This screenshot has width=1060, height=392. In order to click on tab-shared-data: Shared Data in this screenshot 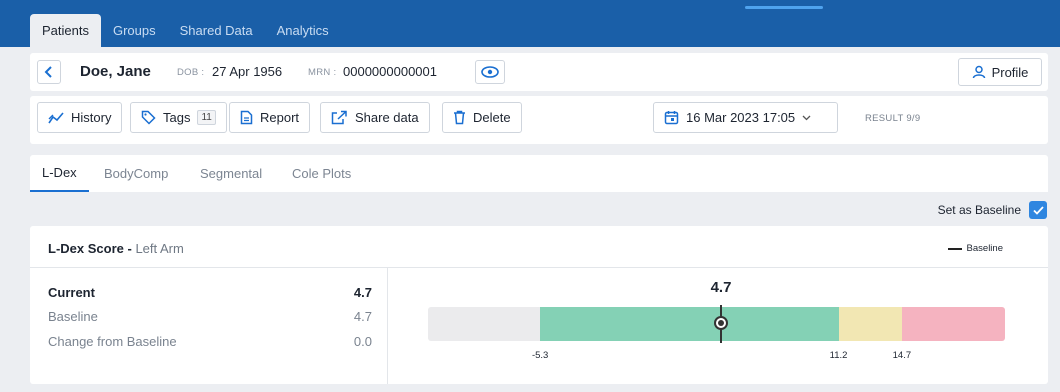, I will do `click(216, 30)`.